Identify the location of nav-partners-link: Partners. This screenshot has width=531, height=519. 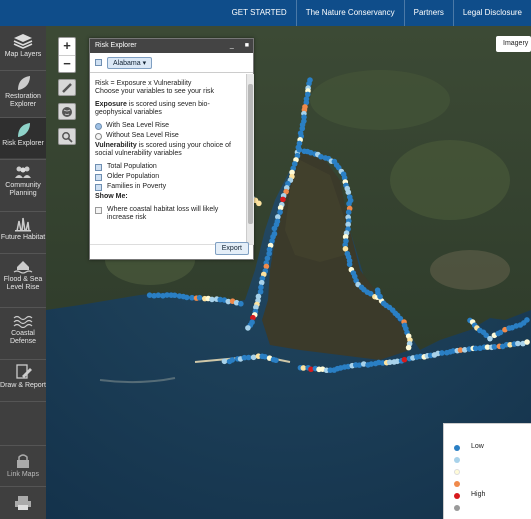
(428, 13).